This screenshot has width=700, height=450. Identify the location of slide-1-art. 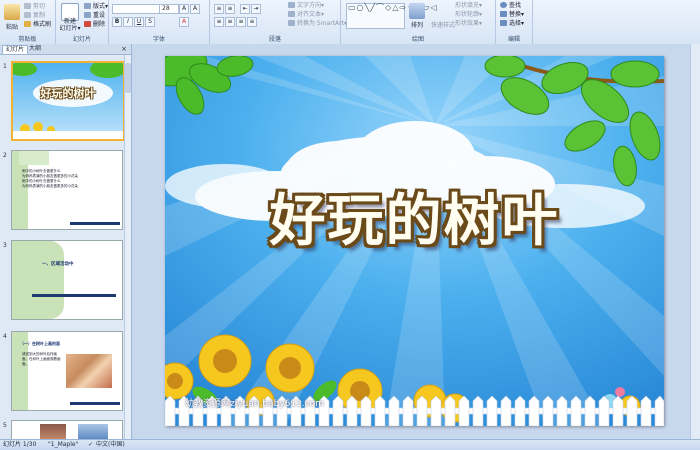
(68, 101).